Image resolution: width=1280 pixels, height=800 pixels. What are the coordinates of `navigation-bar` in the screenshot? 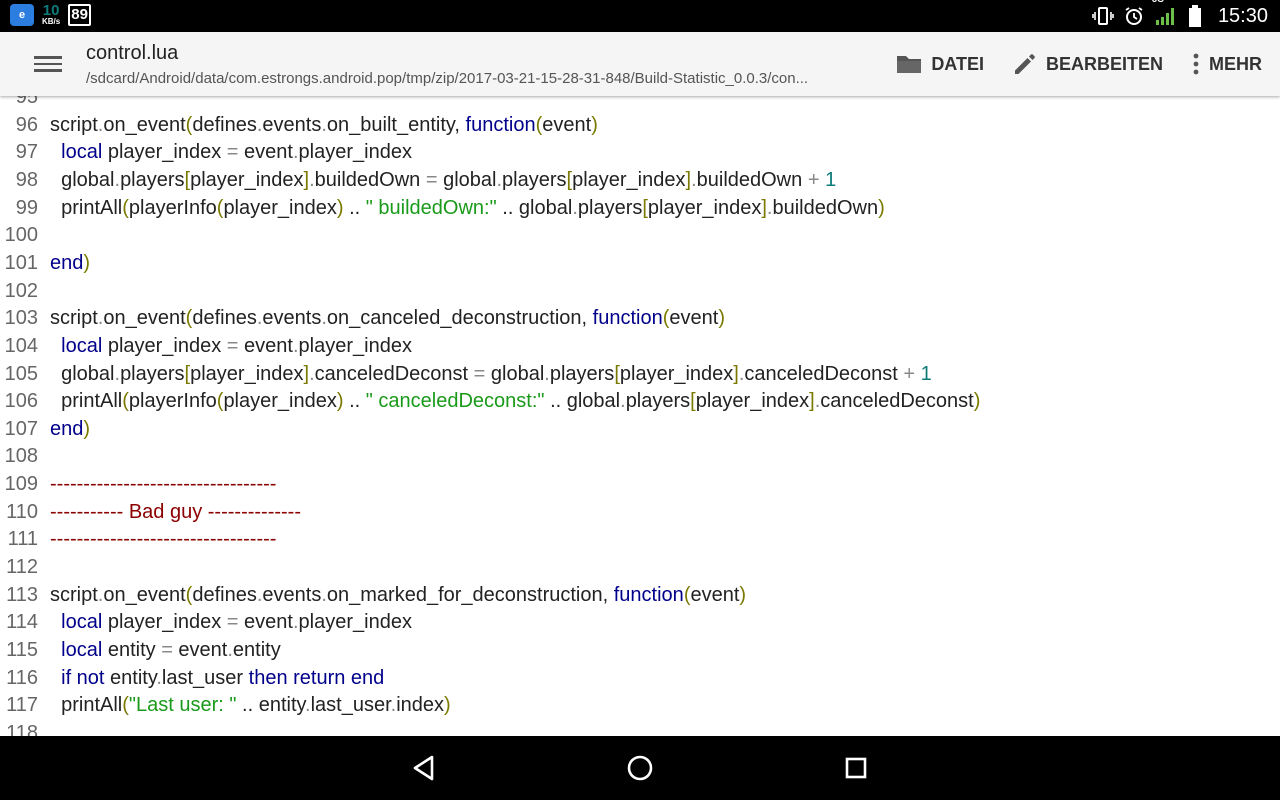 It's located at (640, 768).